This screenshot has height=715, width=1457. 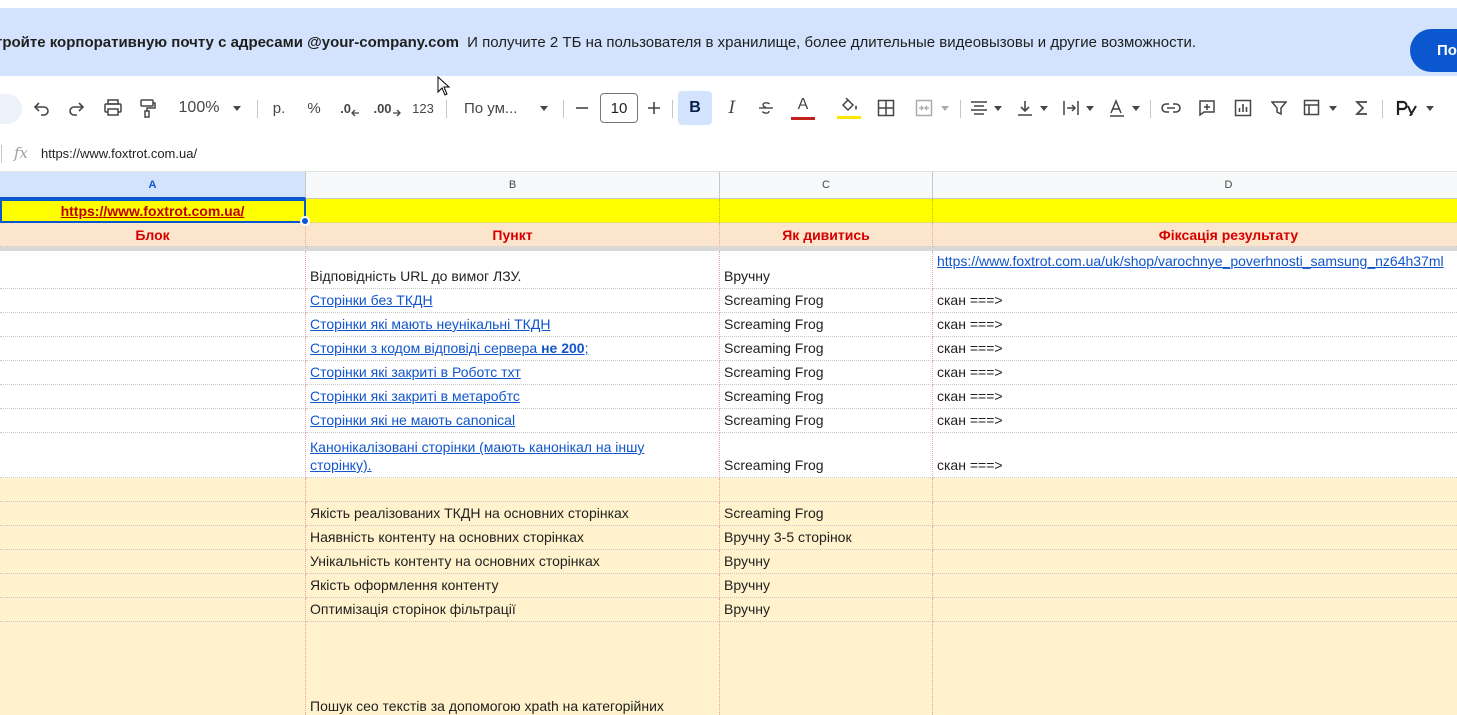 What do you see at coordinates (314, 108) in the screenshot?
I see `percent-format-button: %` at bounding box center [314, 108].